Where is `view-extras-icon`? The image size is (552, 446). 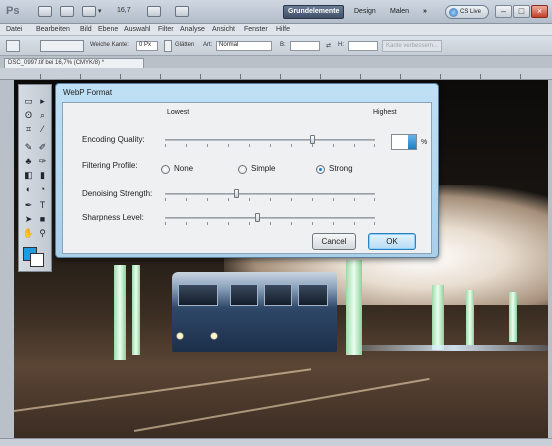
view-extras-icon is located at coordinates (154, 11).